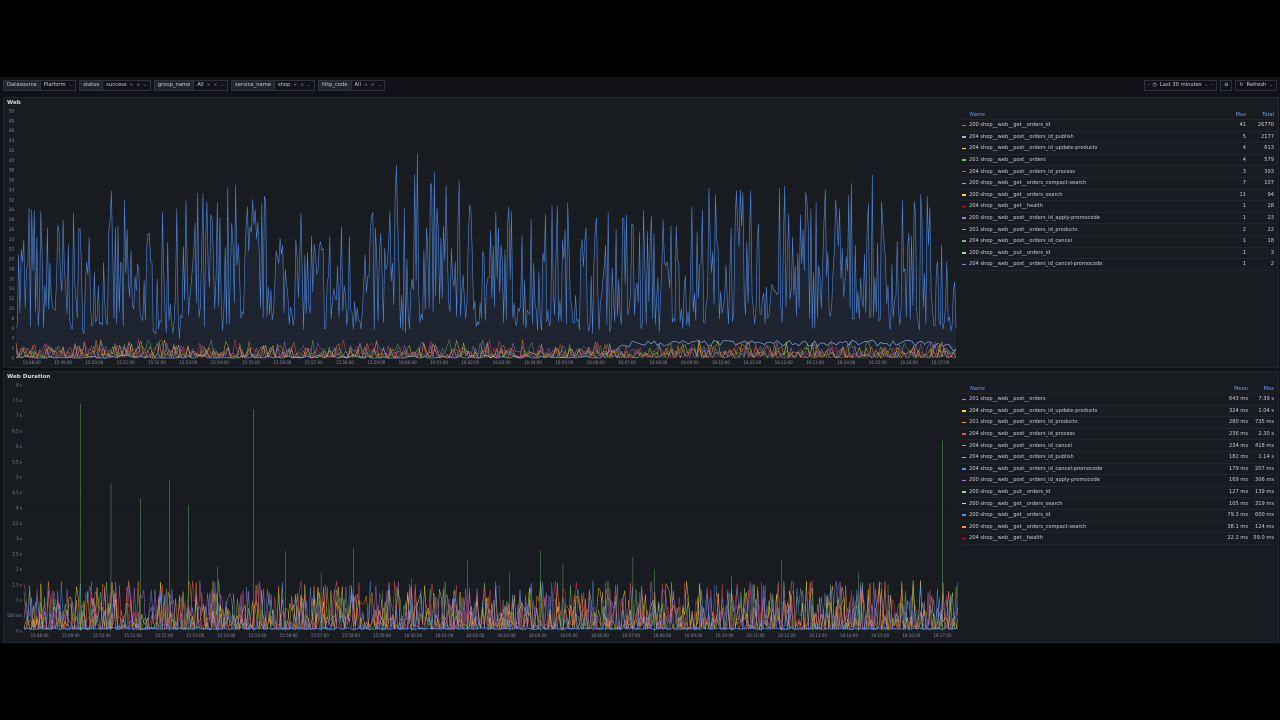 The image size is (1280, 720). Describe the element at coordinates (58, 85) in the screenshot. I see `variable-select: Platform ⌄` at that location.